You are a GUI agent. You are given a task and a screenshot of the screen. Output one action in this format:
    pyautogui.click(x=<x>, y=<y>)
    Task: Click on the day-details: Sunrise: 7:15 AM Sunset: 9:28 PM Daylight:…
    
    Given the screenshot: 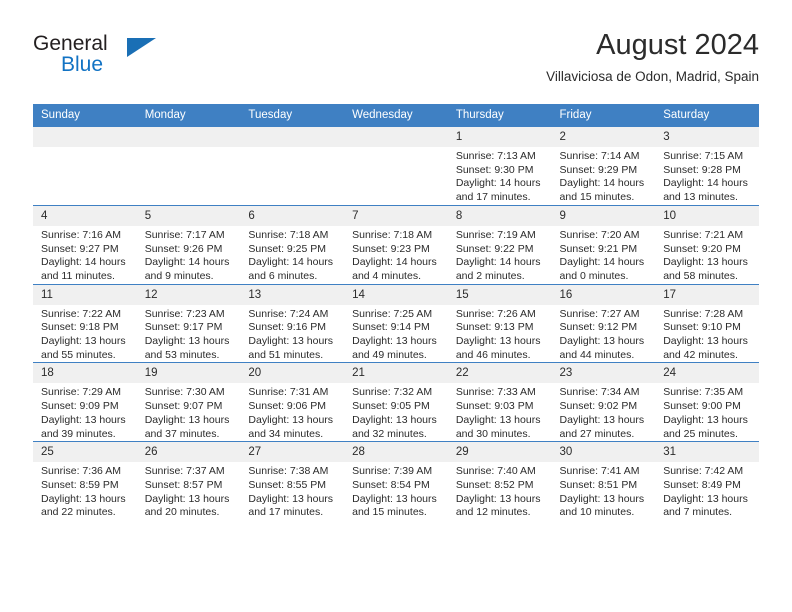 What is the action you would take?
    pyautogui.click(x=707, y=176)
    